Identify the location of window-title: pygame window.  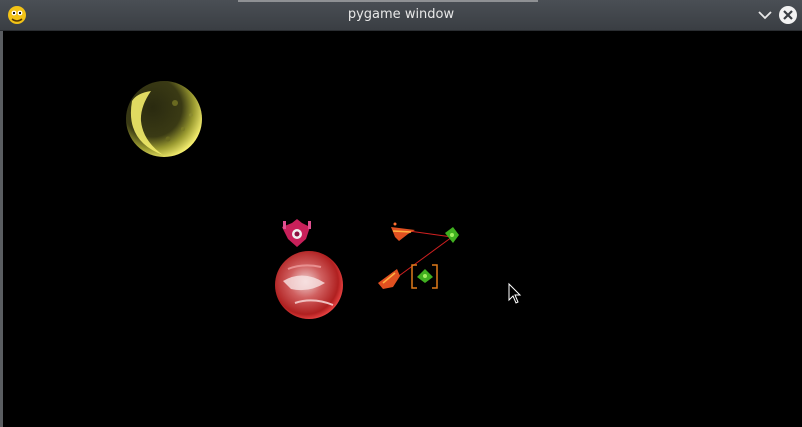
(401, 14).